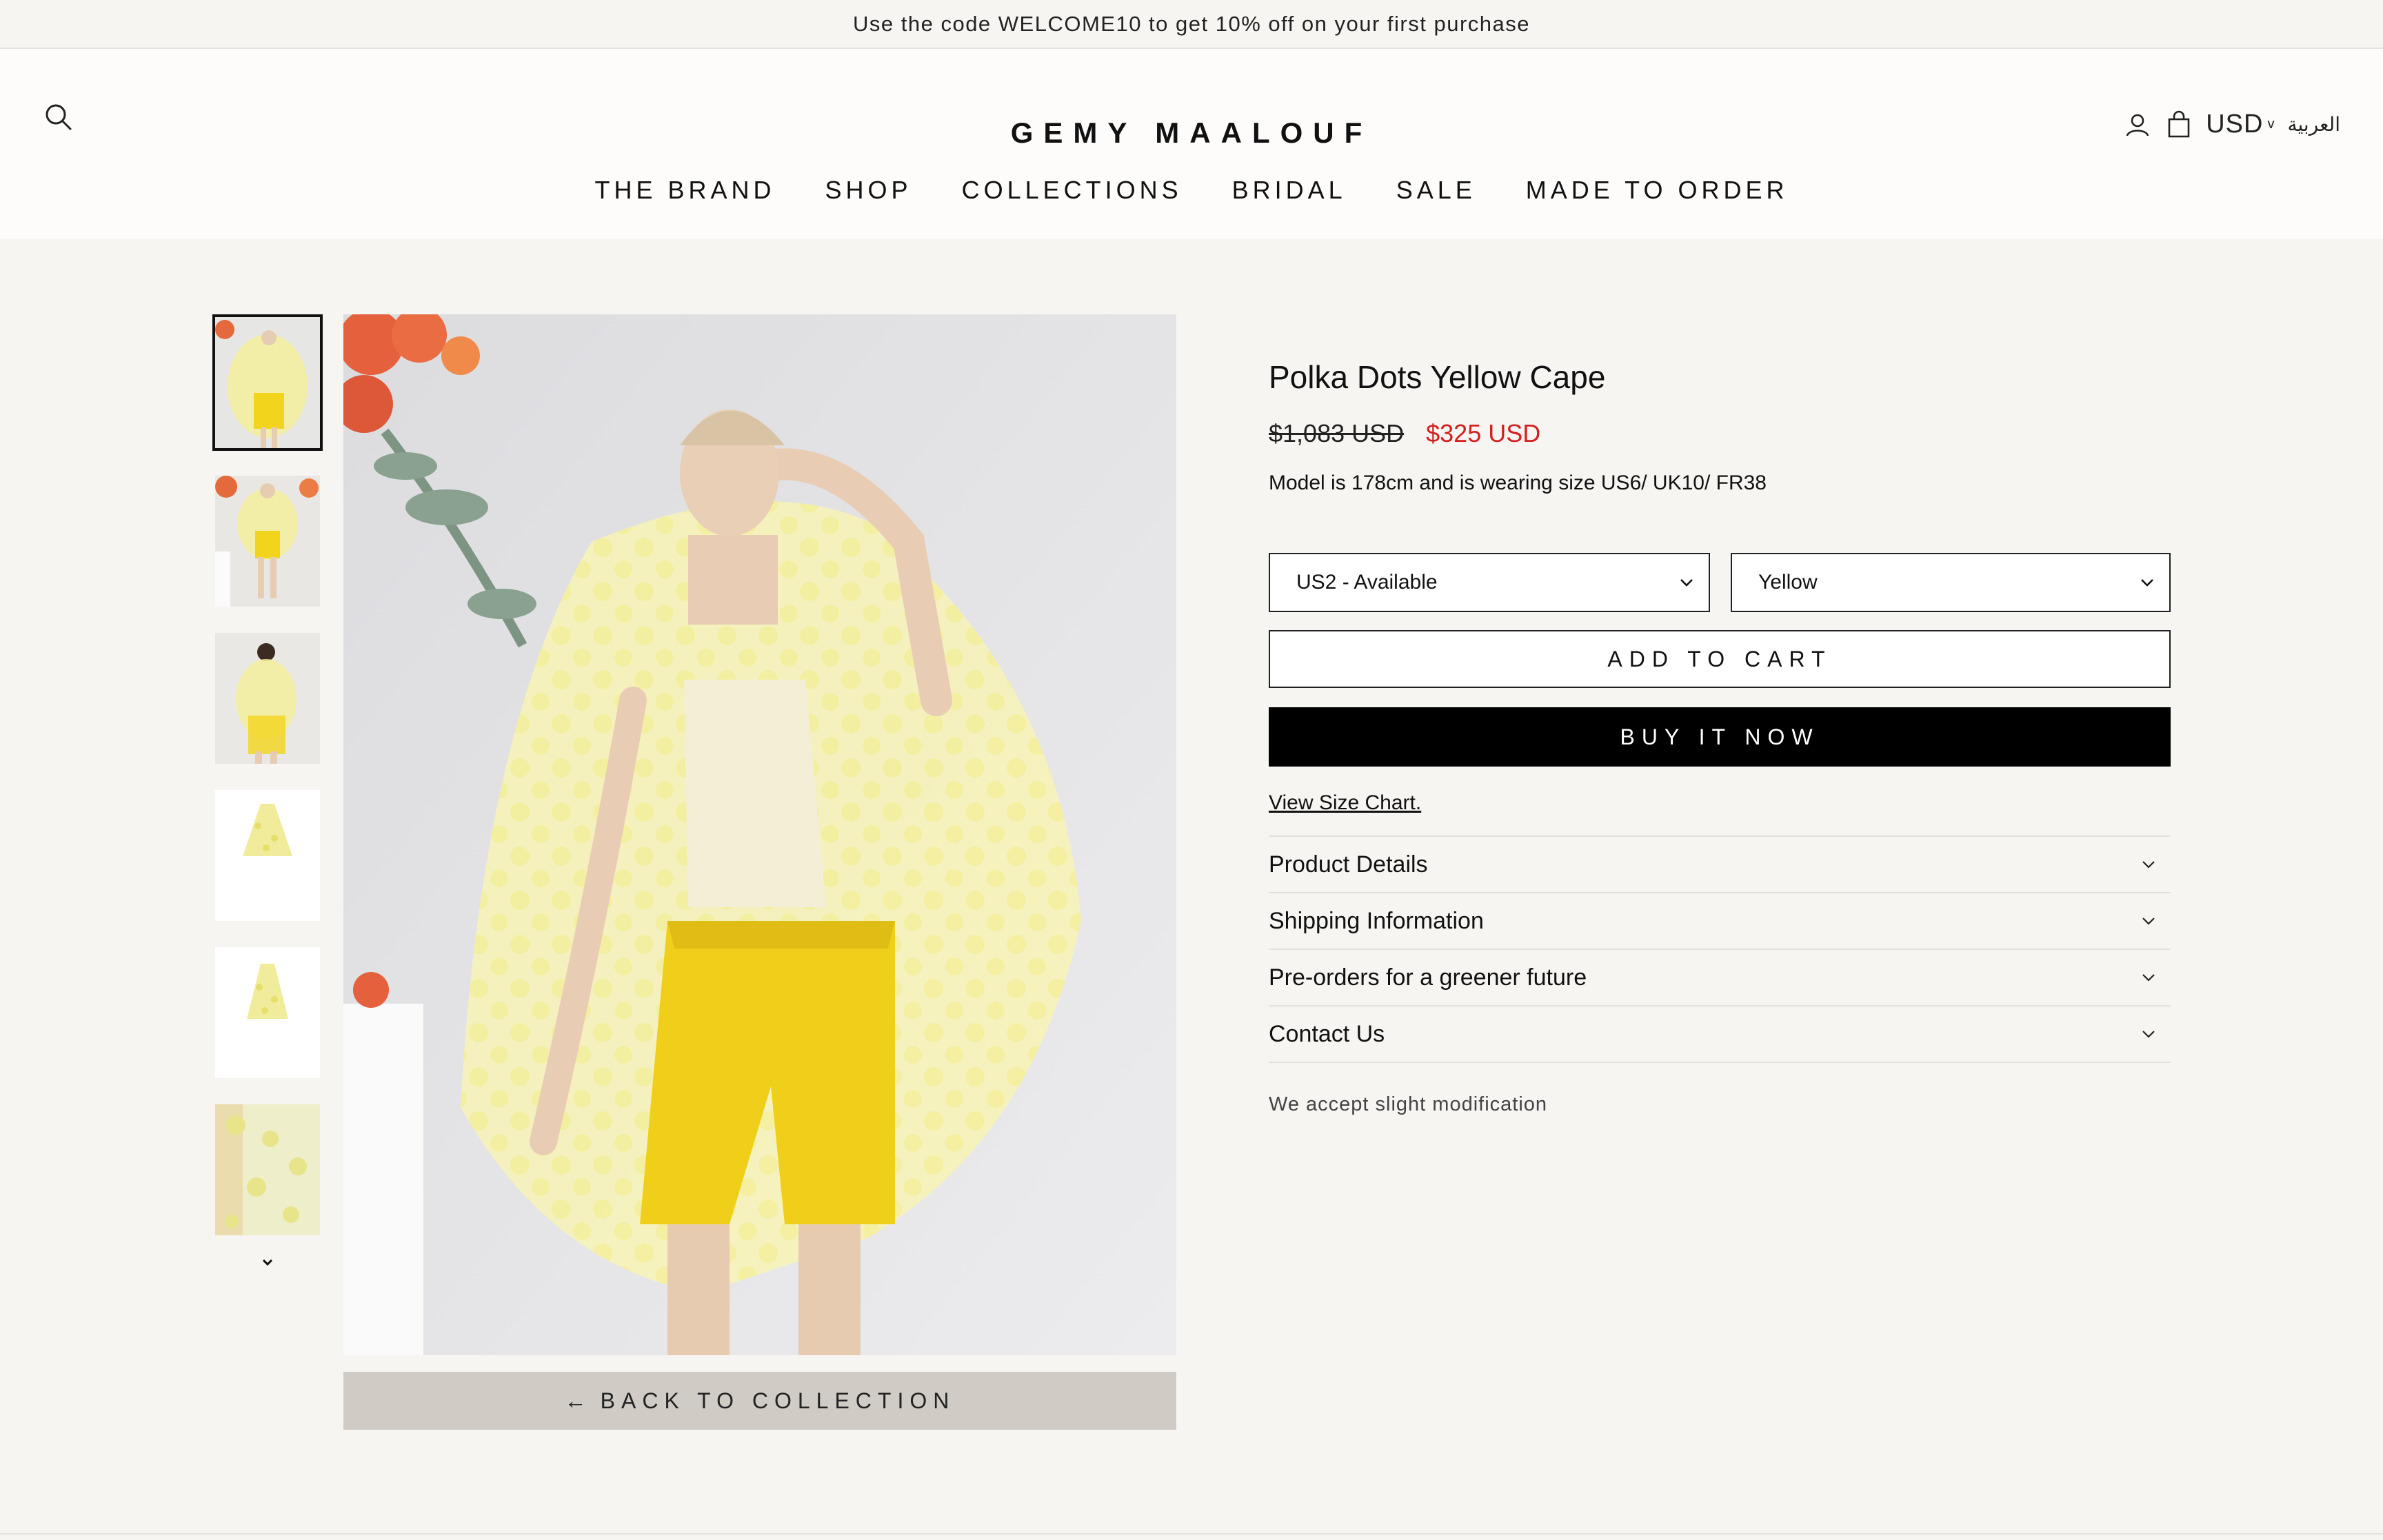 The height and width of the screenshot is (1540, 2383). What do you see at coordinates (1345, 803) in the screenshot?
I see `size-chart-link: View Size Chart.` at bounding box center [1345, 803].